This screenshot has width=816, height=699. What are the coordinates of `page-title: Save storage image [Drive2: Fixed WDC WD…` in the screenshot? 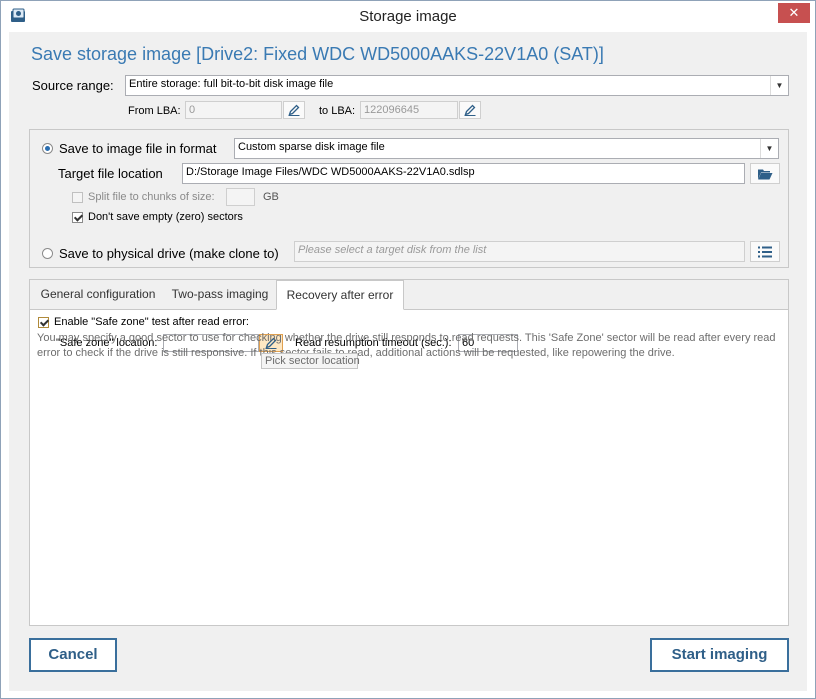 It's located at (317, 54).